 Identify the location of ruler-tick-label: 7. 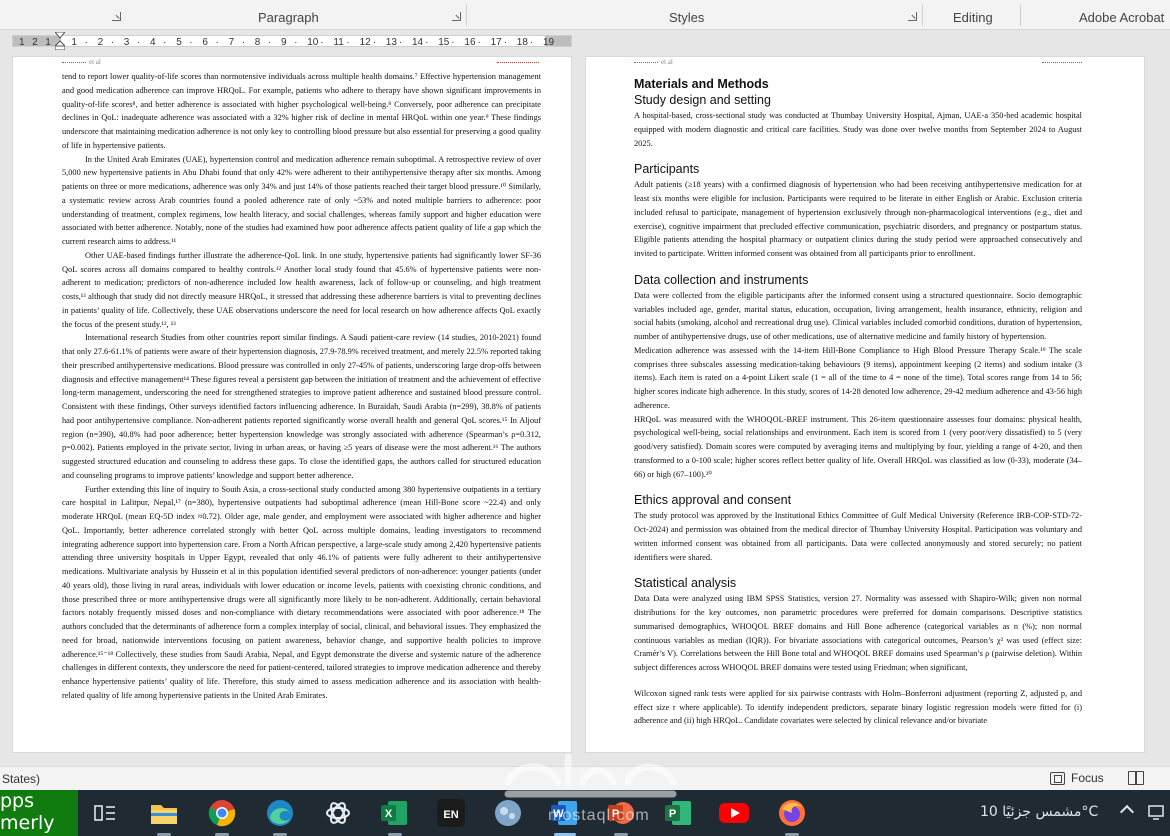
(231, 42).